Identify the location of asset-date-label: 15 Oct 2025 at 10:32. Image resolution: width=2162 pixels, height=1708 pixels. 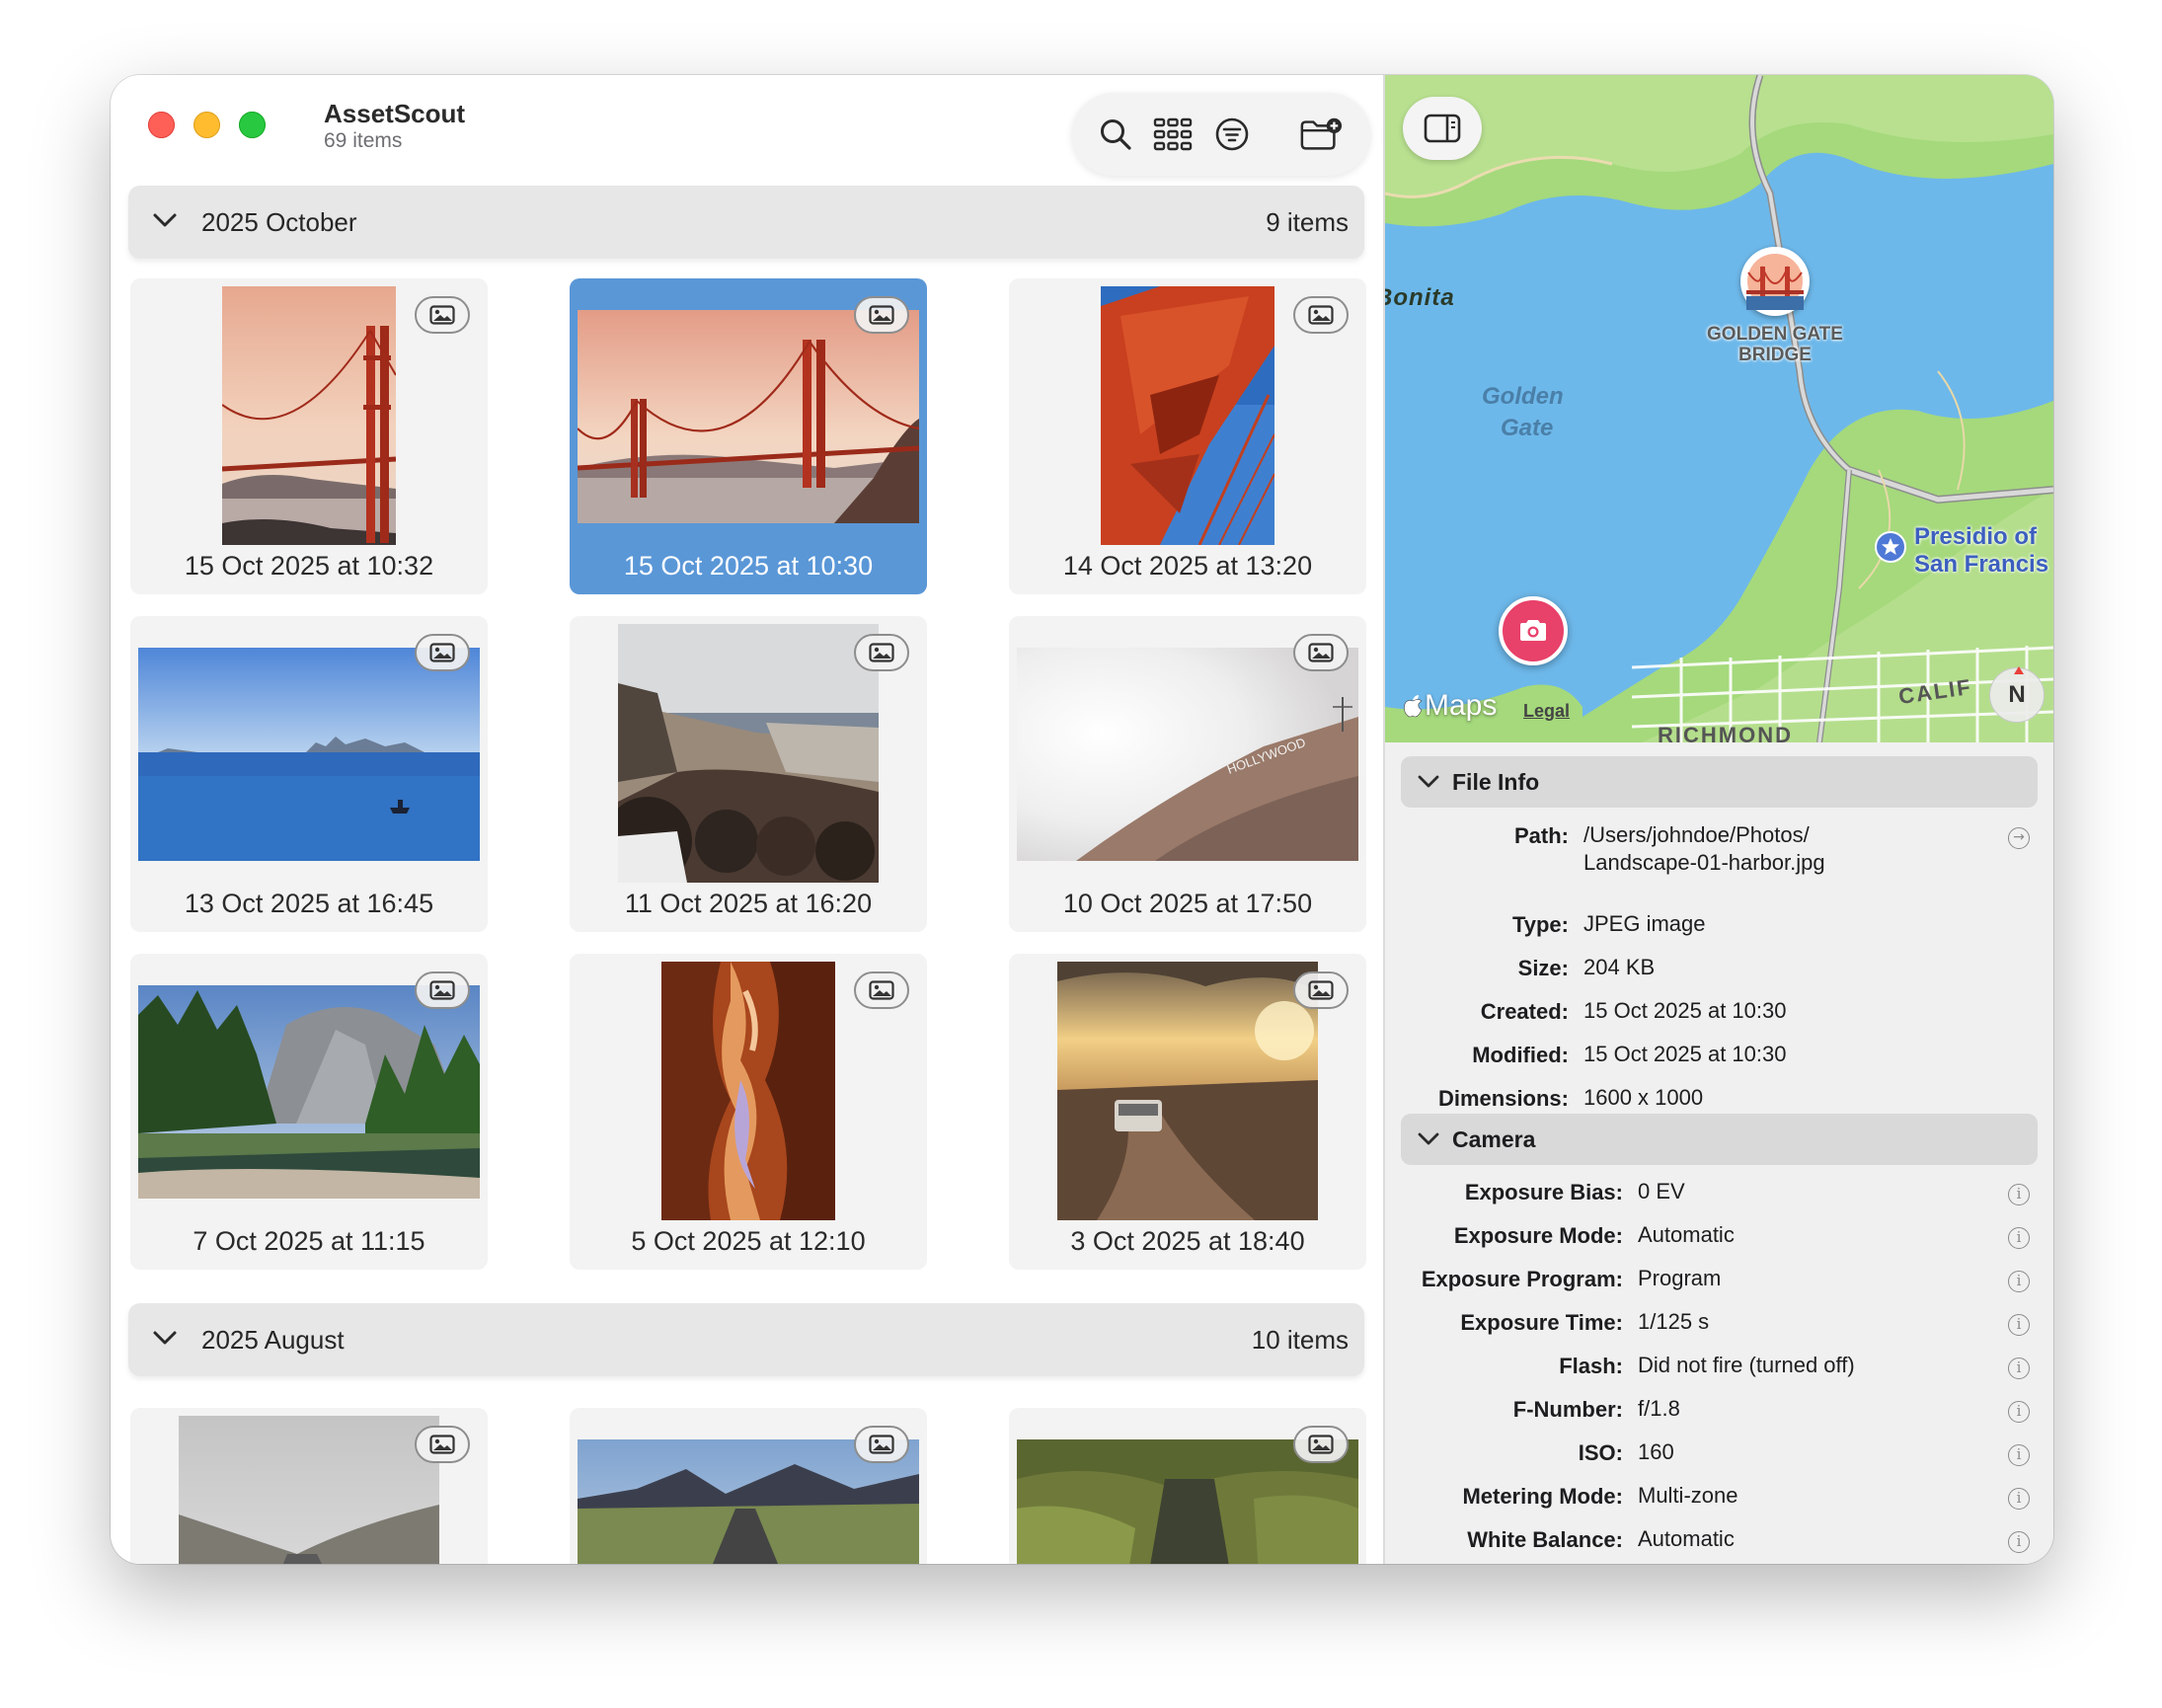
(309, 566).